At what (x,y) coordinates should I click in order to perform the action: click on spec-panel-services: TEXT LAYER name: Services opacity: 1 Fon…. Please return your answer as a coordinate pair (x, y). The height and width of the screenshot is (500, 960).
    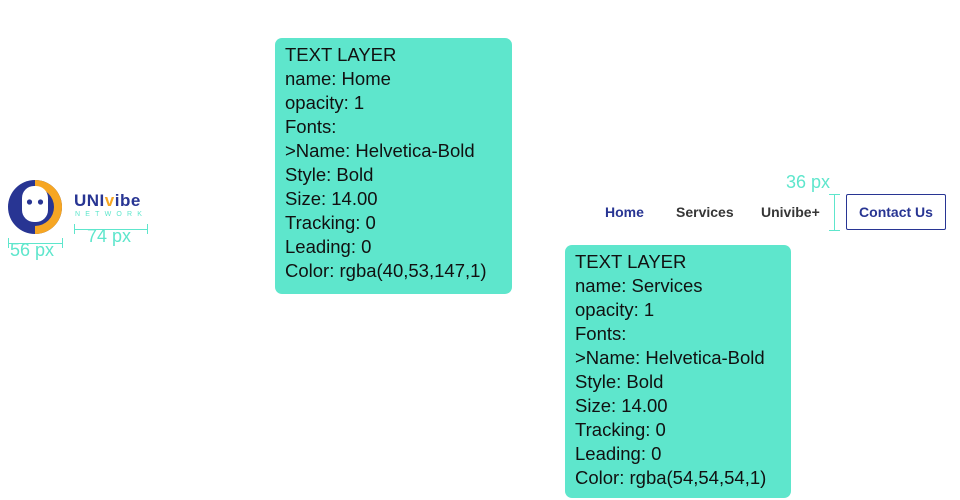
    Looking at the image, I should click on (678, 371).